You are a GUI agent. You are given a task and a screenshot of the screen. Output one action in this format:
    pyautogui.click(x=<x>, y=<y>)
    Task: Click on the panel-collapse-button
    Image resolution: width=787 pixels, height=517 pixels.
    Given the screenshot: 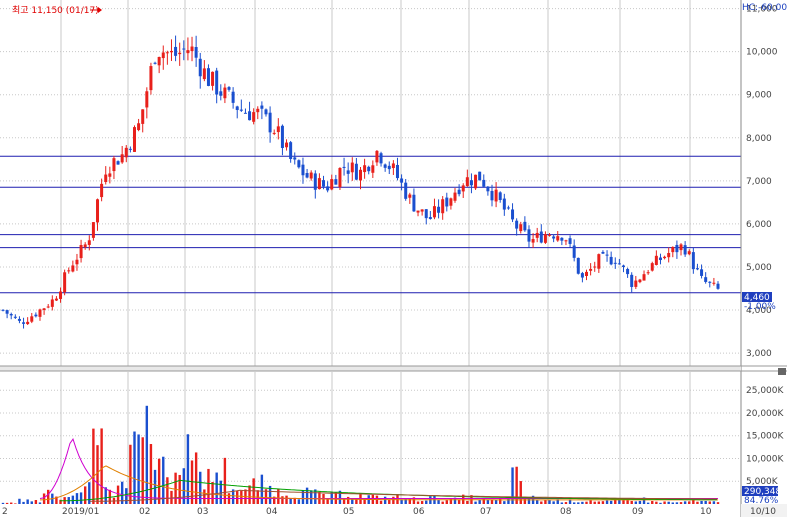 What is the action you would take?
    pyautogui.click(x=782, y=371)
    